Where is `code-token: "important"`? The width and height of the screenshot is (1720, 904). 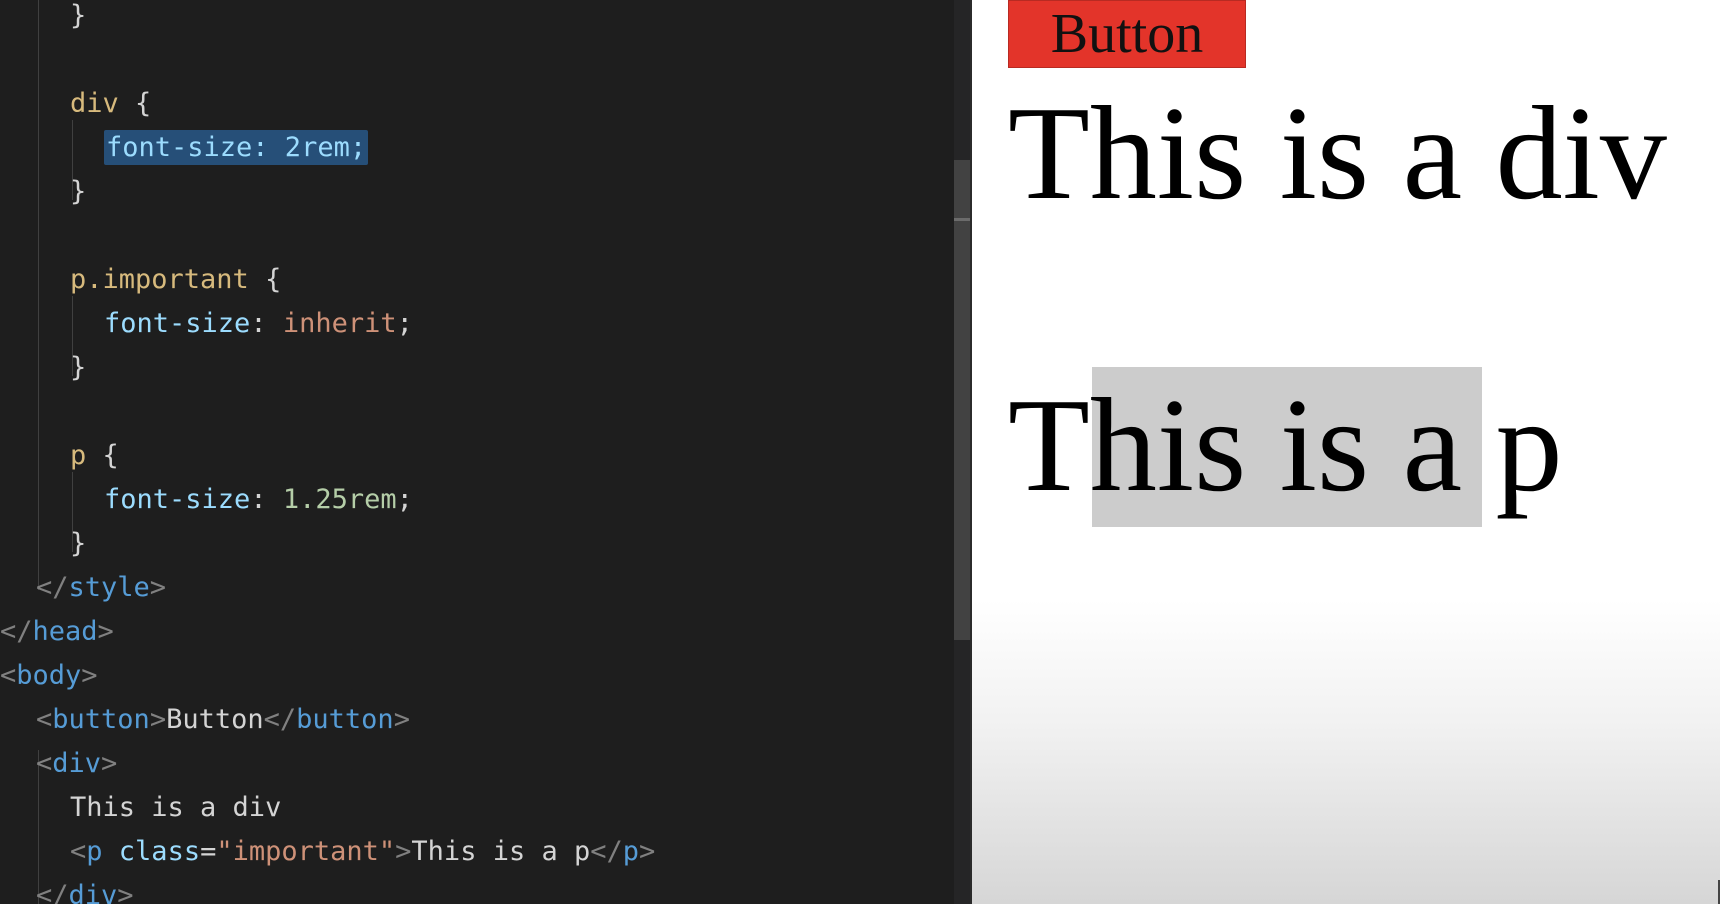 code-token: "important" is located at coordinates (306, 851).